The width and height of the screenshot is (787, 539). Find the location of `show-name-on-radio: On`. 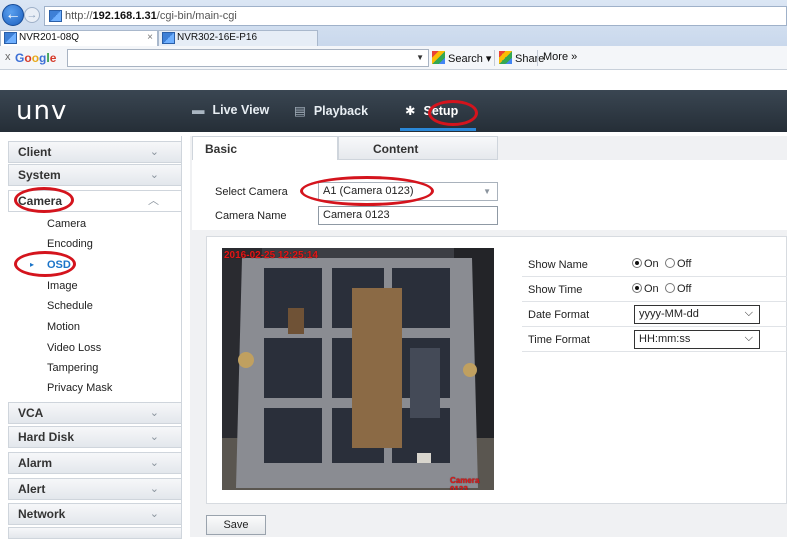

show-name-on-radio: On is located at coordinates (645, 264).